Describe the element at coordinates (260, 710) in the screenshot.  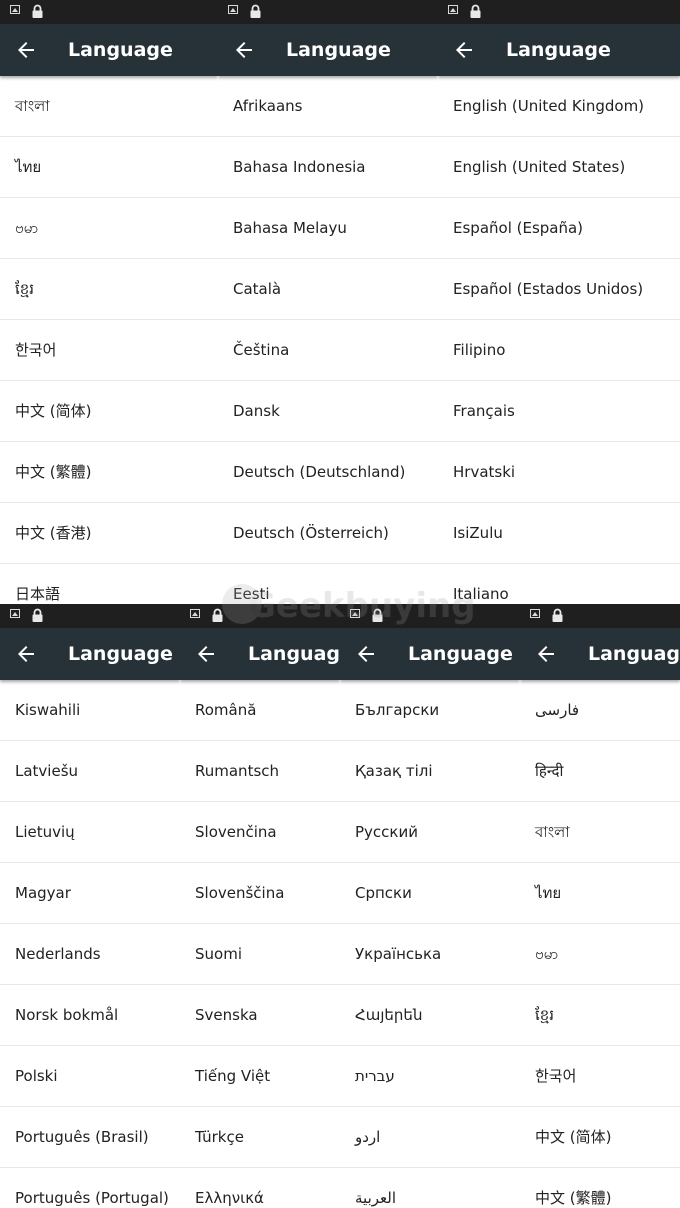
I see `language-list-item: Română` at that location.